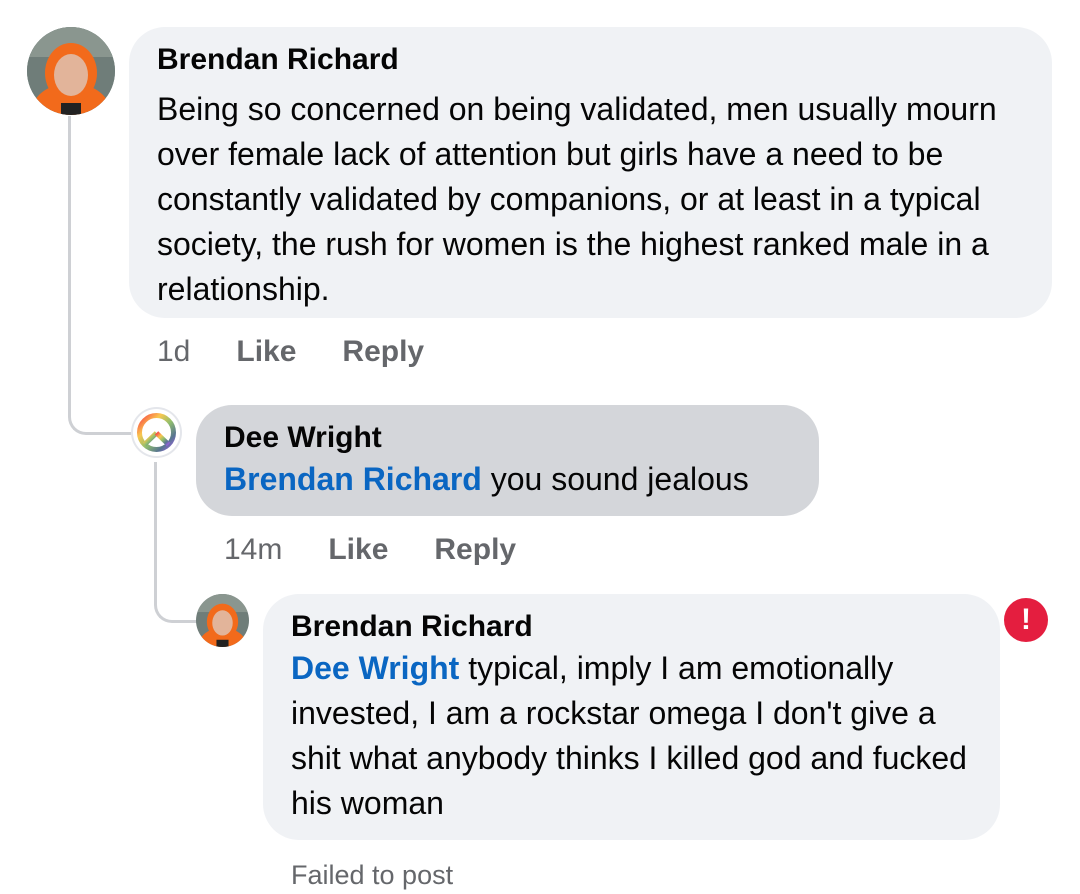  What do you see at coordinates (486, 479) in the screenshot?
I see `comment-text: Brendan Richard you sound jealous` at bounding box center [486, 479].